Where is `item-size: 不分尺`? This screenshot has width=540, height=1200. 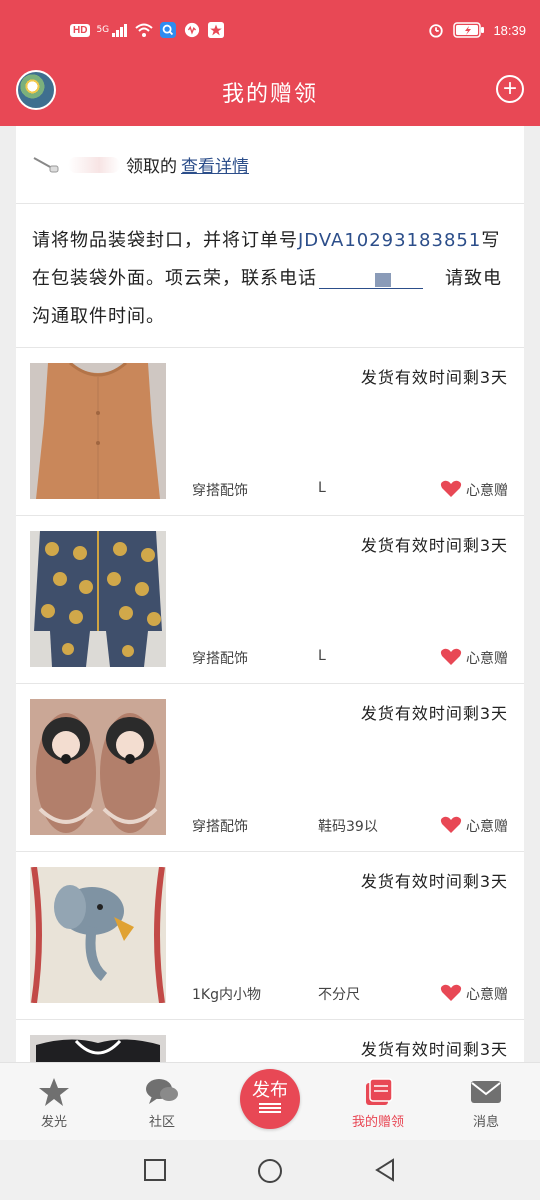
item-size: 不分尺 is located at coordinates (339, 995).